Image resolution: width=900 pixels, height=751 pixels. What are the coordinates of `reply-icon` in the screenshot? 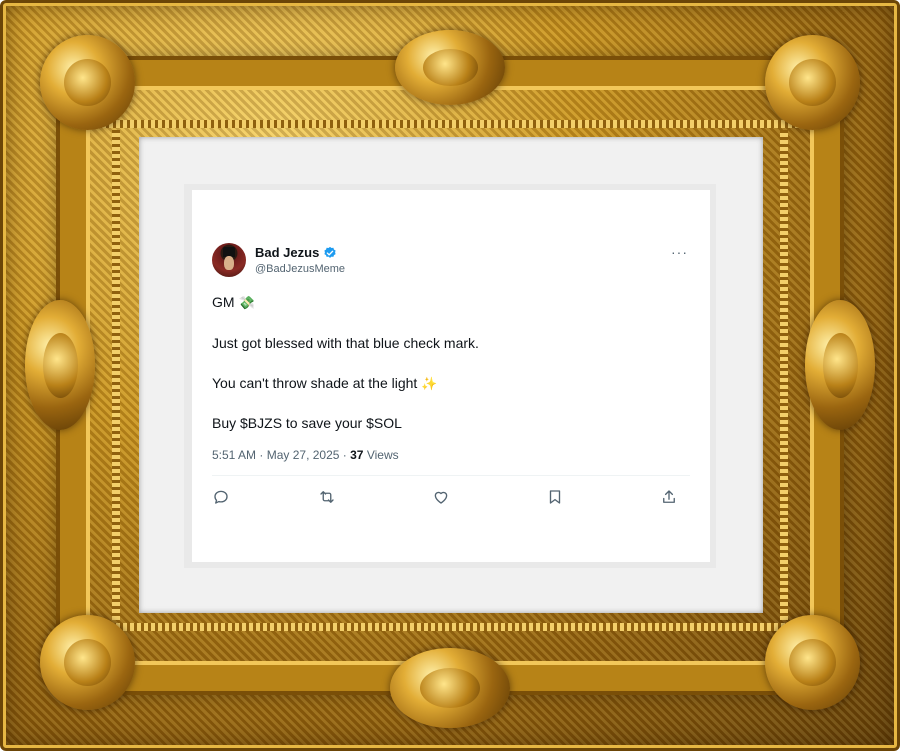 It's located at (221, 497).